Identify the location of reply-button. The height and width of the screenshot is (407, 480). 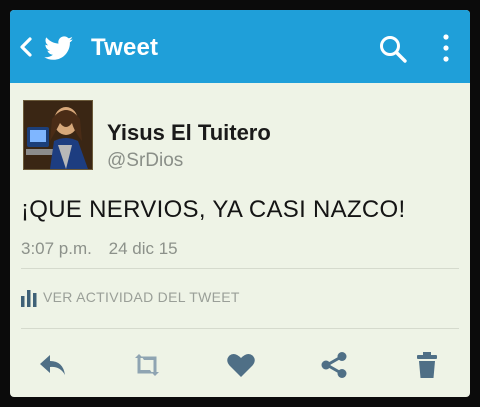
(53, 365).